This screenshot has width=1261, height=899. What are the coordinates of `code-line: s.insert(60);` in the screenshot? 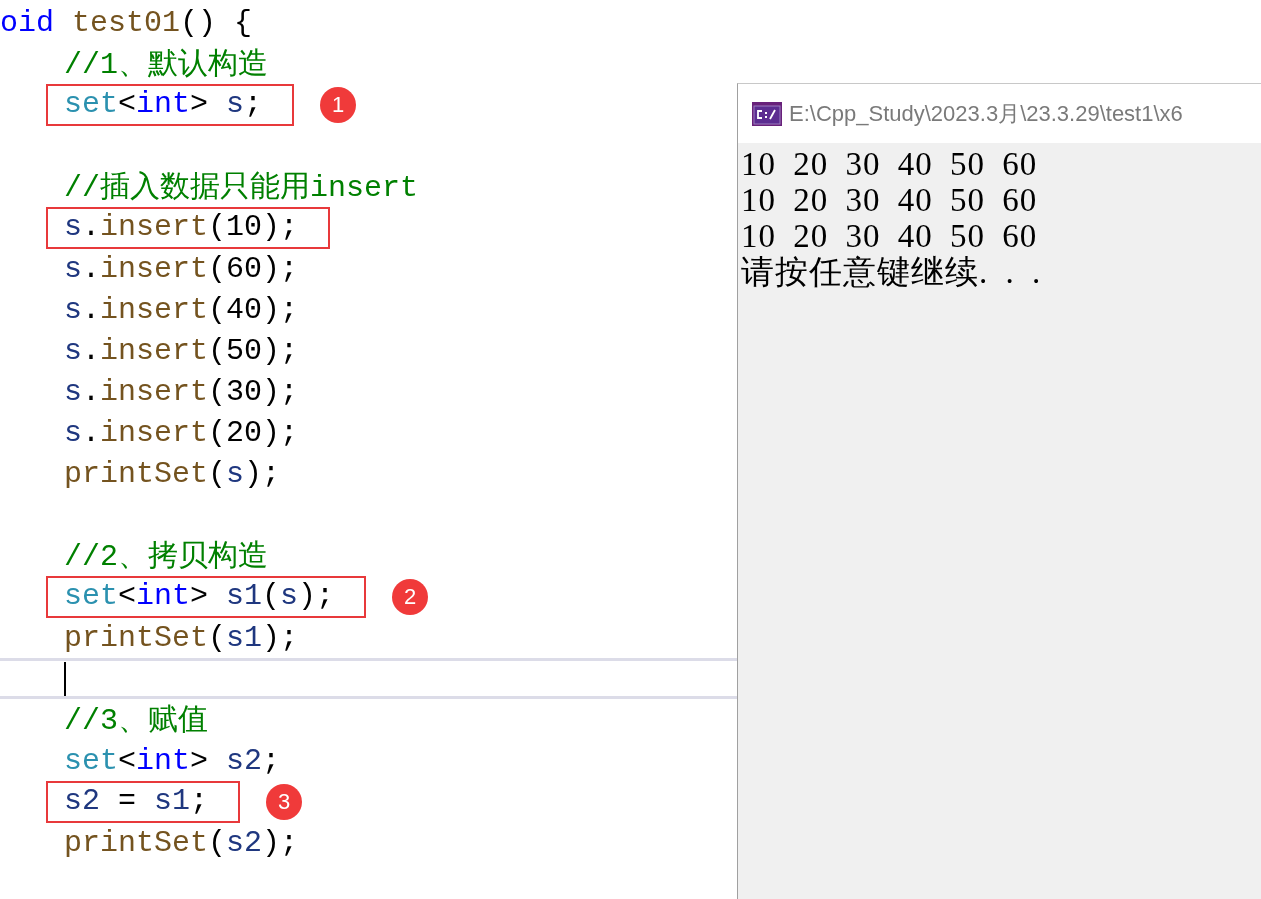 It's located at (181, 268).